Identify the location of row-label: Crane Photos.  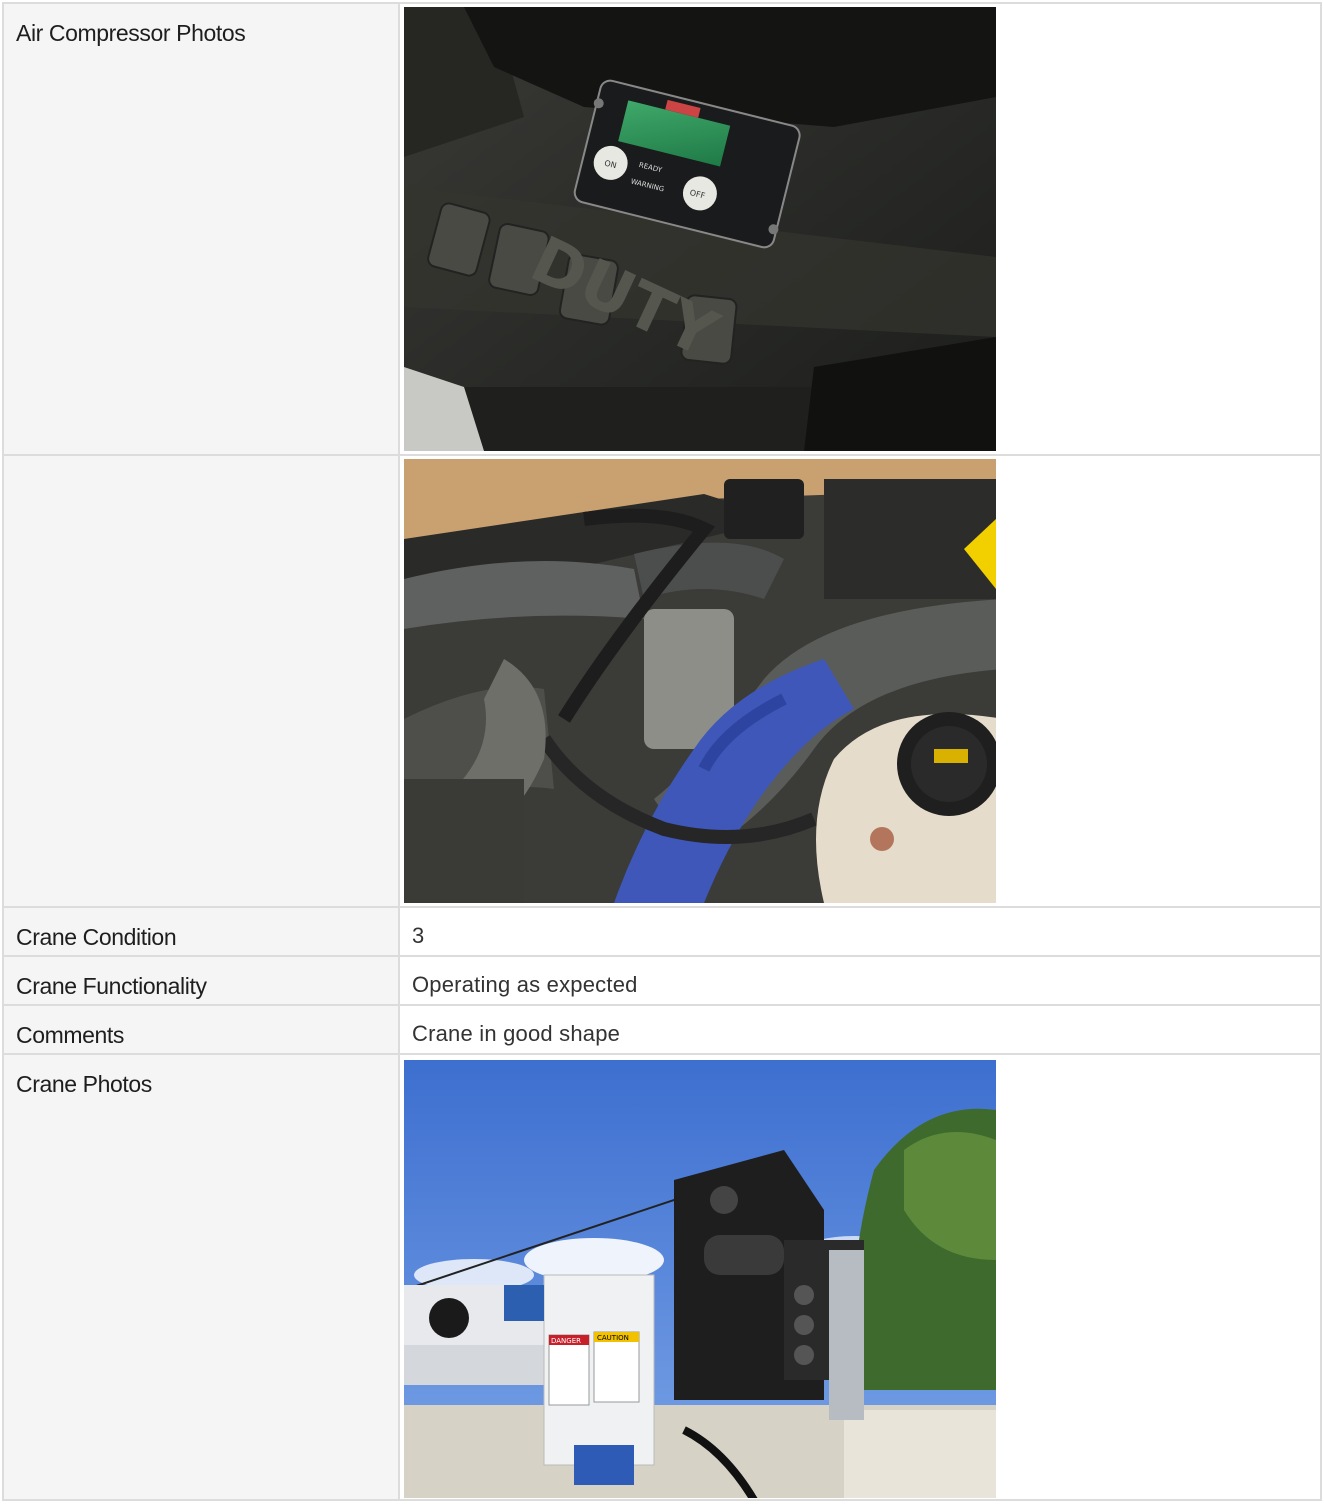
(84, 1084).